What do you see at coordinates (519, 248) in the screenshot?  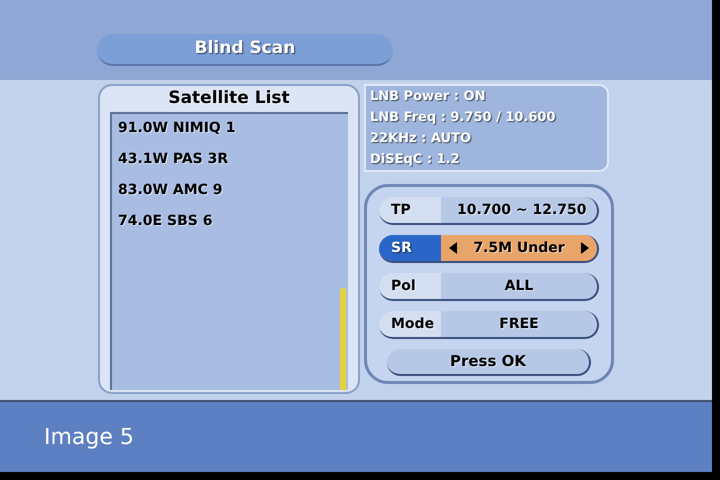 I see `setting-value: 7.5M Under` at bounding box center [519, 248].